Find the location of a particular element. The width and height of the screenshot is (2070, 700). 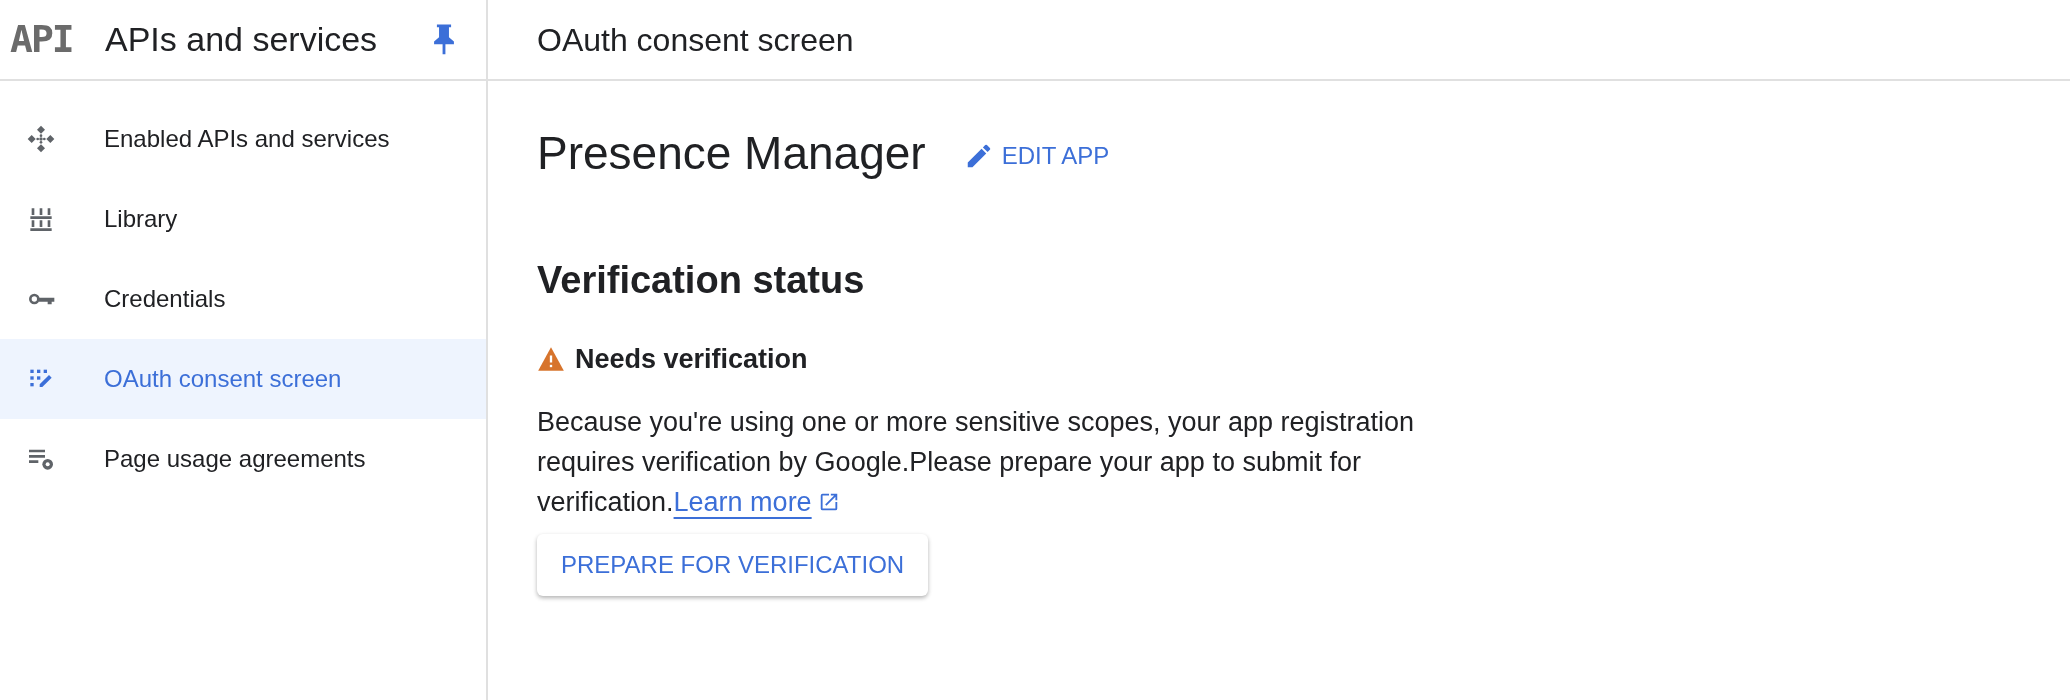

page-title: OAuth consent screen is located at coordinates (695, 40).